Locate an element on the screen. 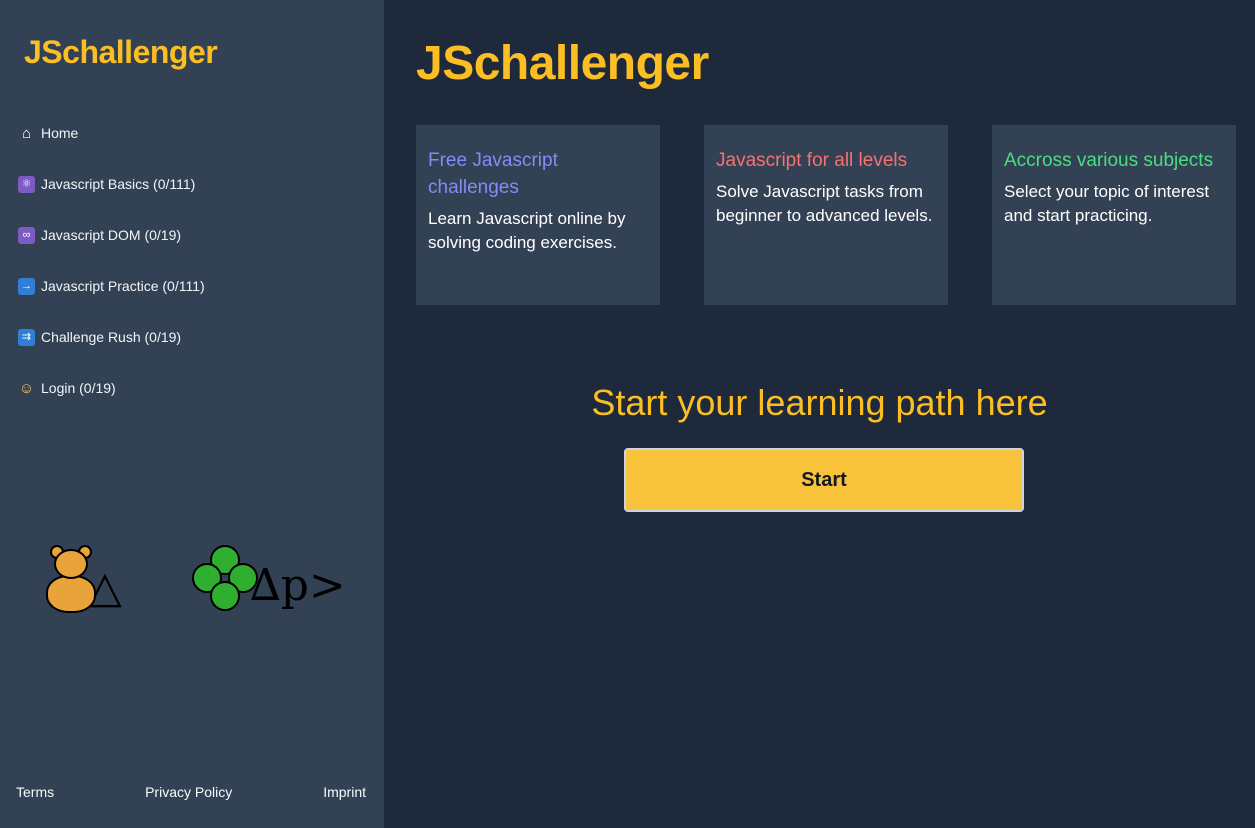 This screenshot has width=1255, height=828. teddy-bear-icon is located at coordinates (72, 579).